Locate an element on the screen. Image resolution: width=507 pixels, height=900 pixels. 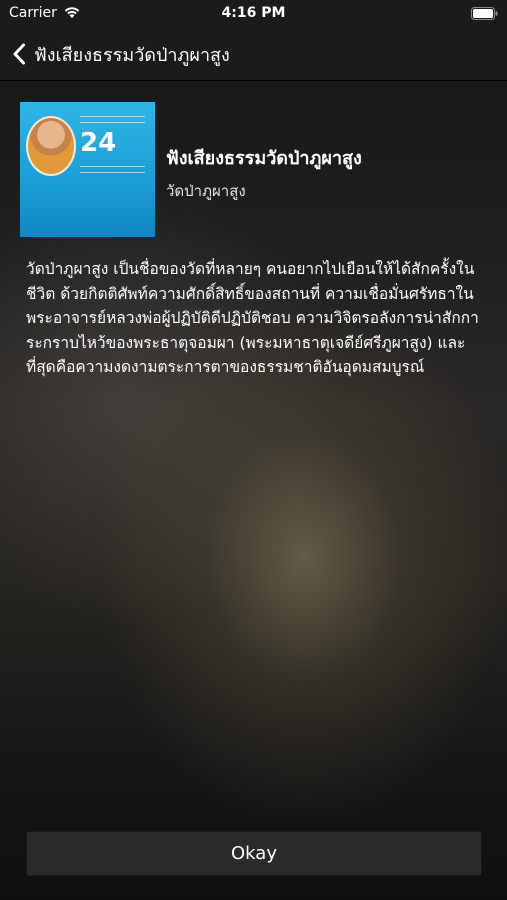
okay-button: Okay is located at coordinates (254, 853).